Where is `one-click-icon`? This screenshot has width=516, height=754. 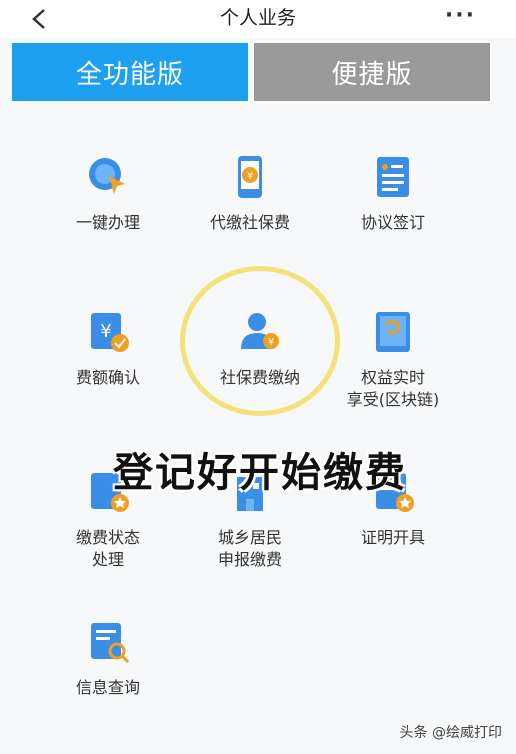
one-click-icon is located at coordinates (108, 177).